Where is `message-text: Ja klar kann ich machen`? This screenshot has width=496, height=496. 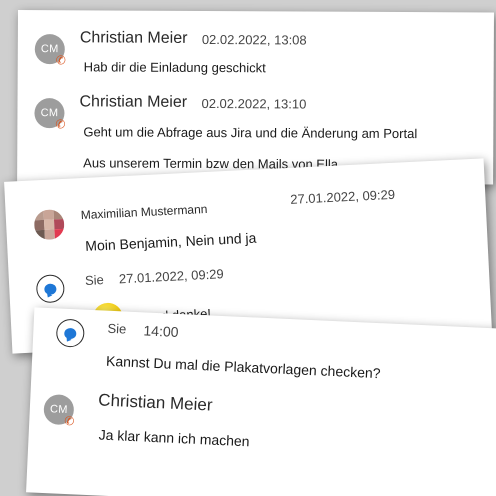 message-text: Ja klar kann ich machen is located at coordinates (174, 437).